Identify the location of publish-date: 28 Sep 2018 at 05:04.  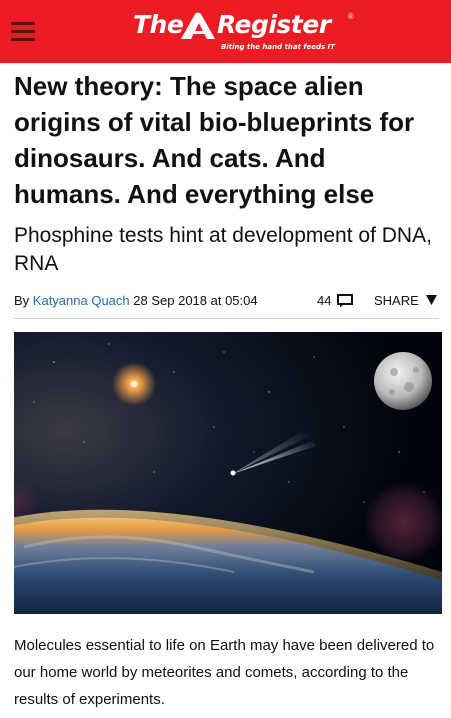
(193, 300).